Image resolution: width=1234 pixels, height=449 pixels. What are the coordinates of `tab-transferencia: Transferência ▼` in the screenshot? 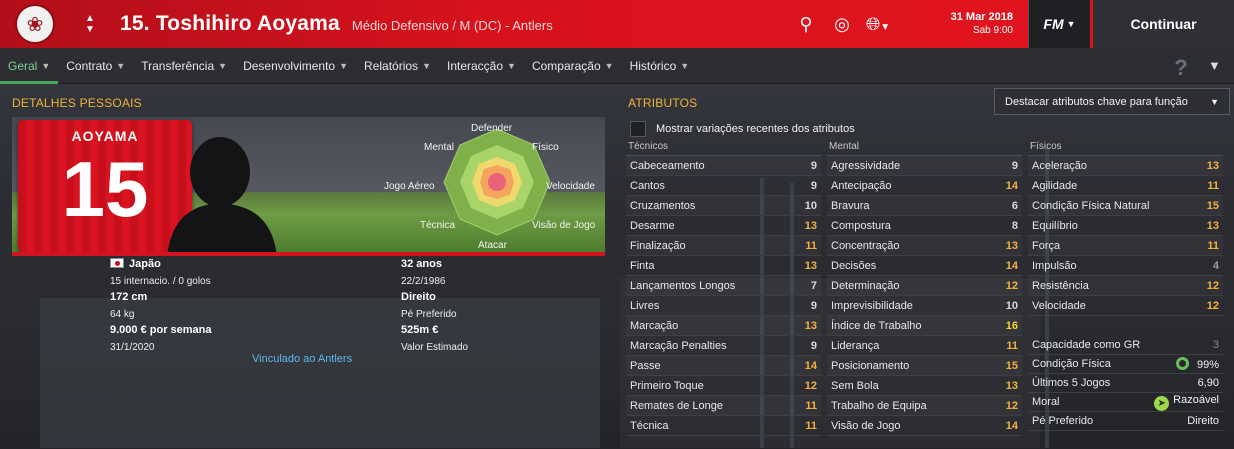 It's located at (184, 66).